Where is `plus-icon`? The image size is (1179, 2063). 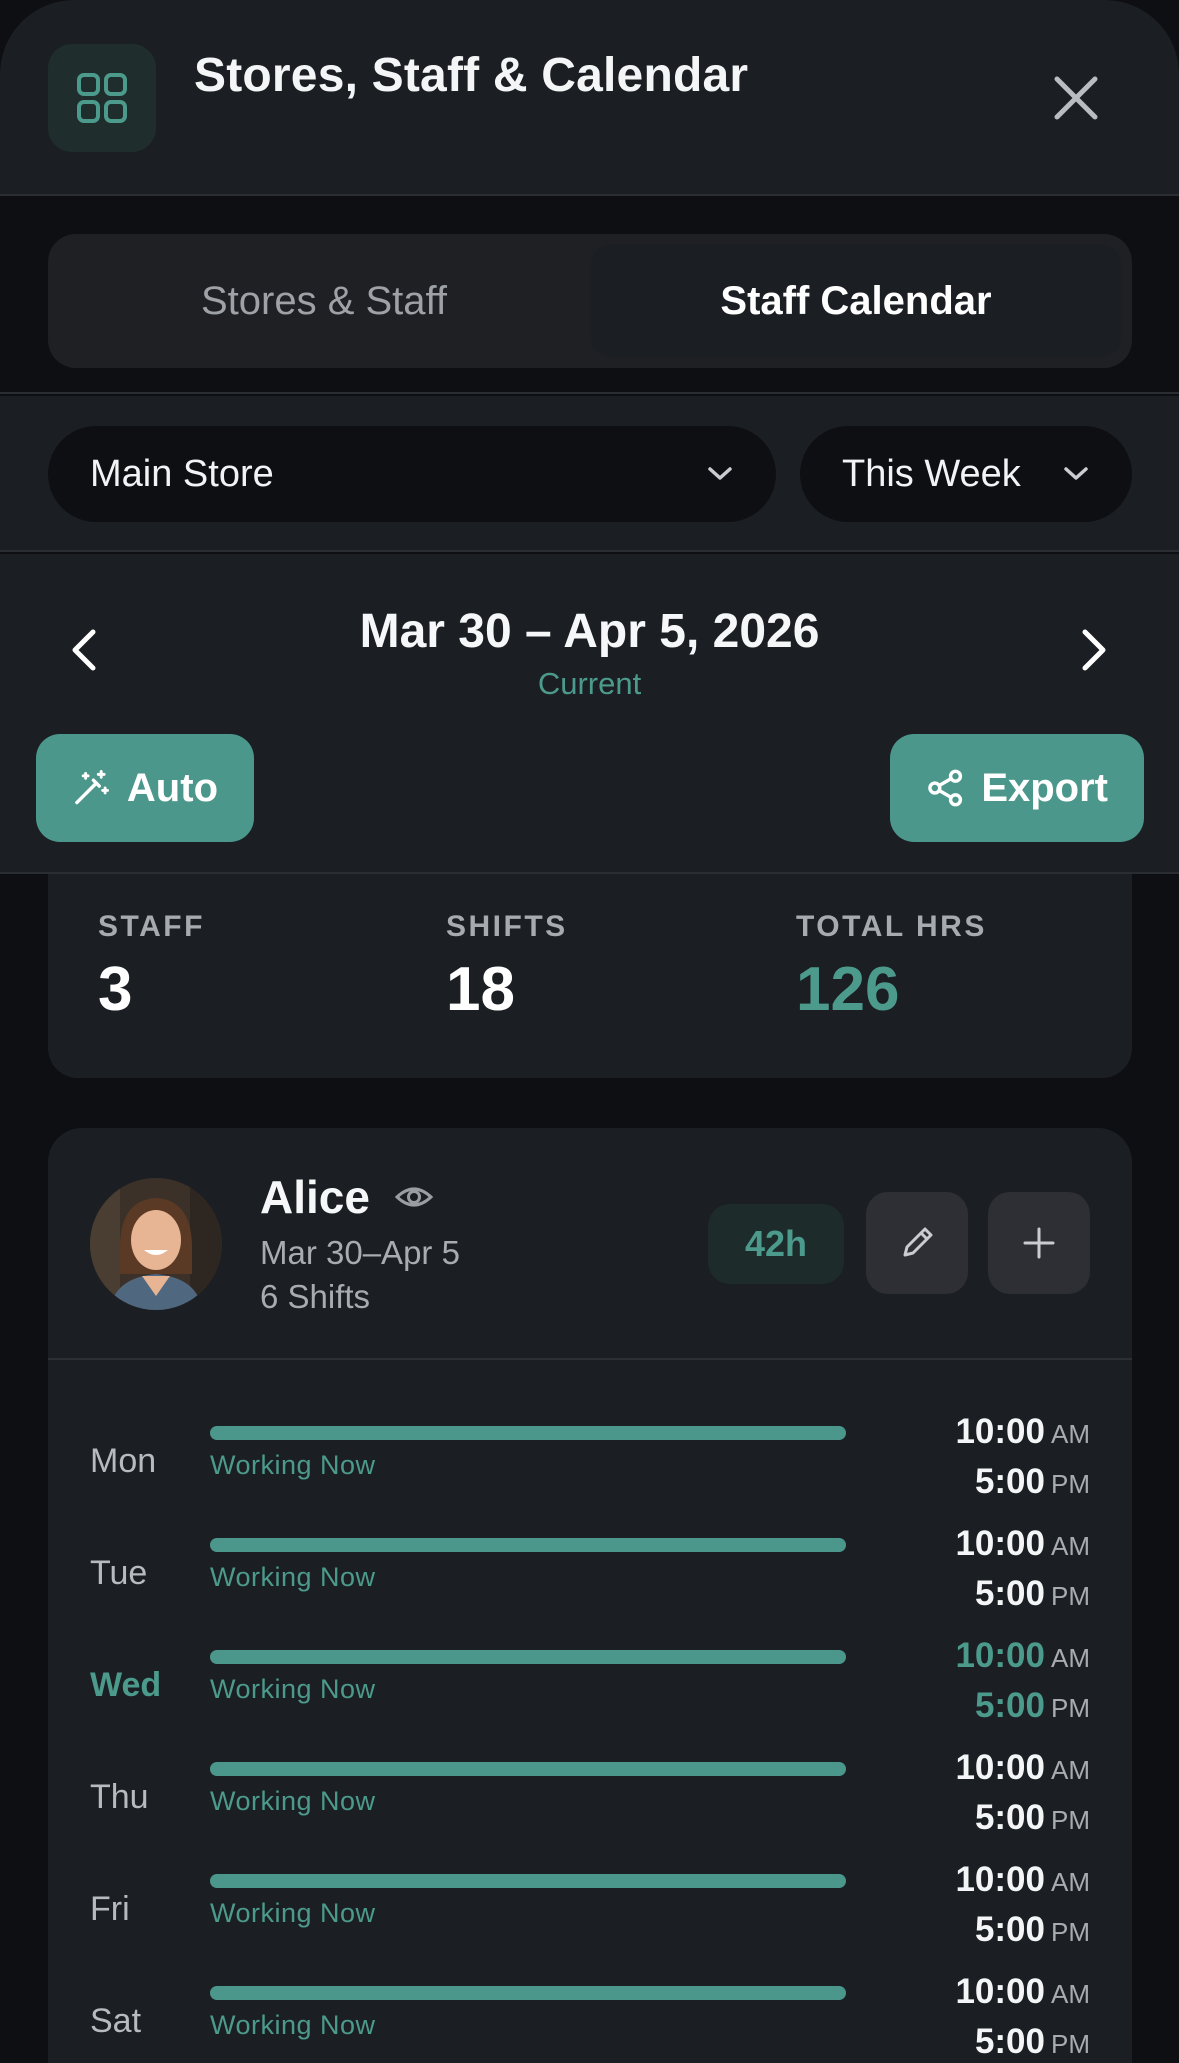 plus-icon is located at coordinates (1039, 1243).